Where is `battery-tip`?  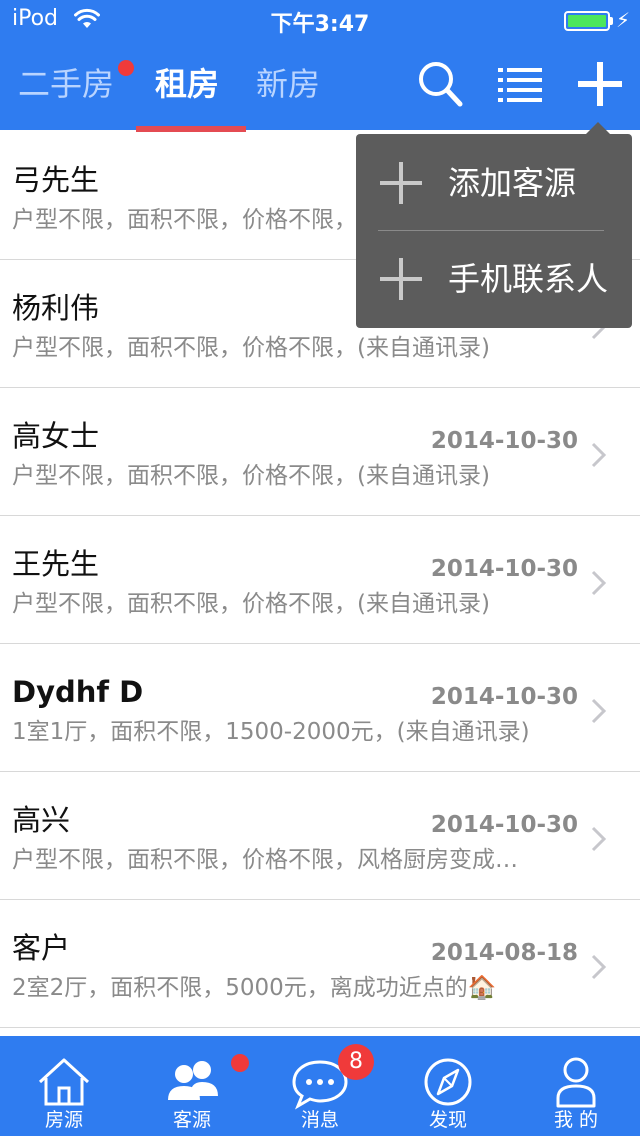 battery-tip is located at coordinates (611, 21).